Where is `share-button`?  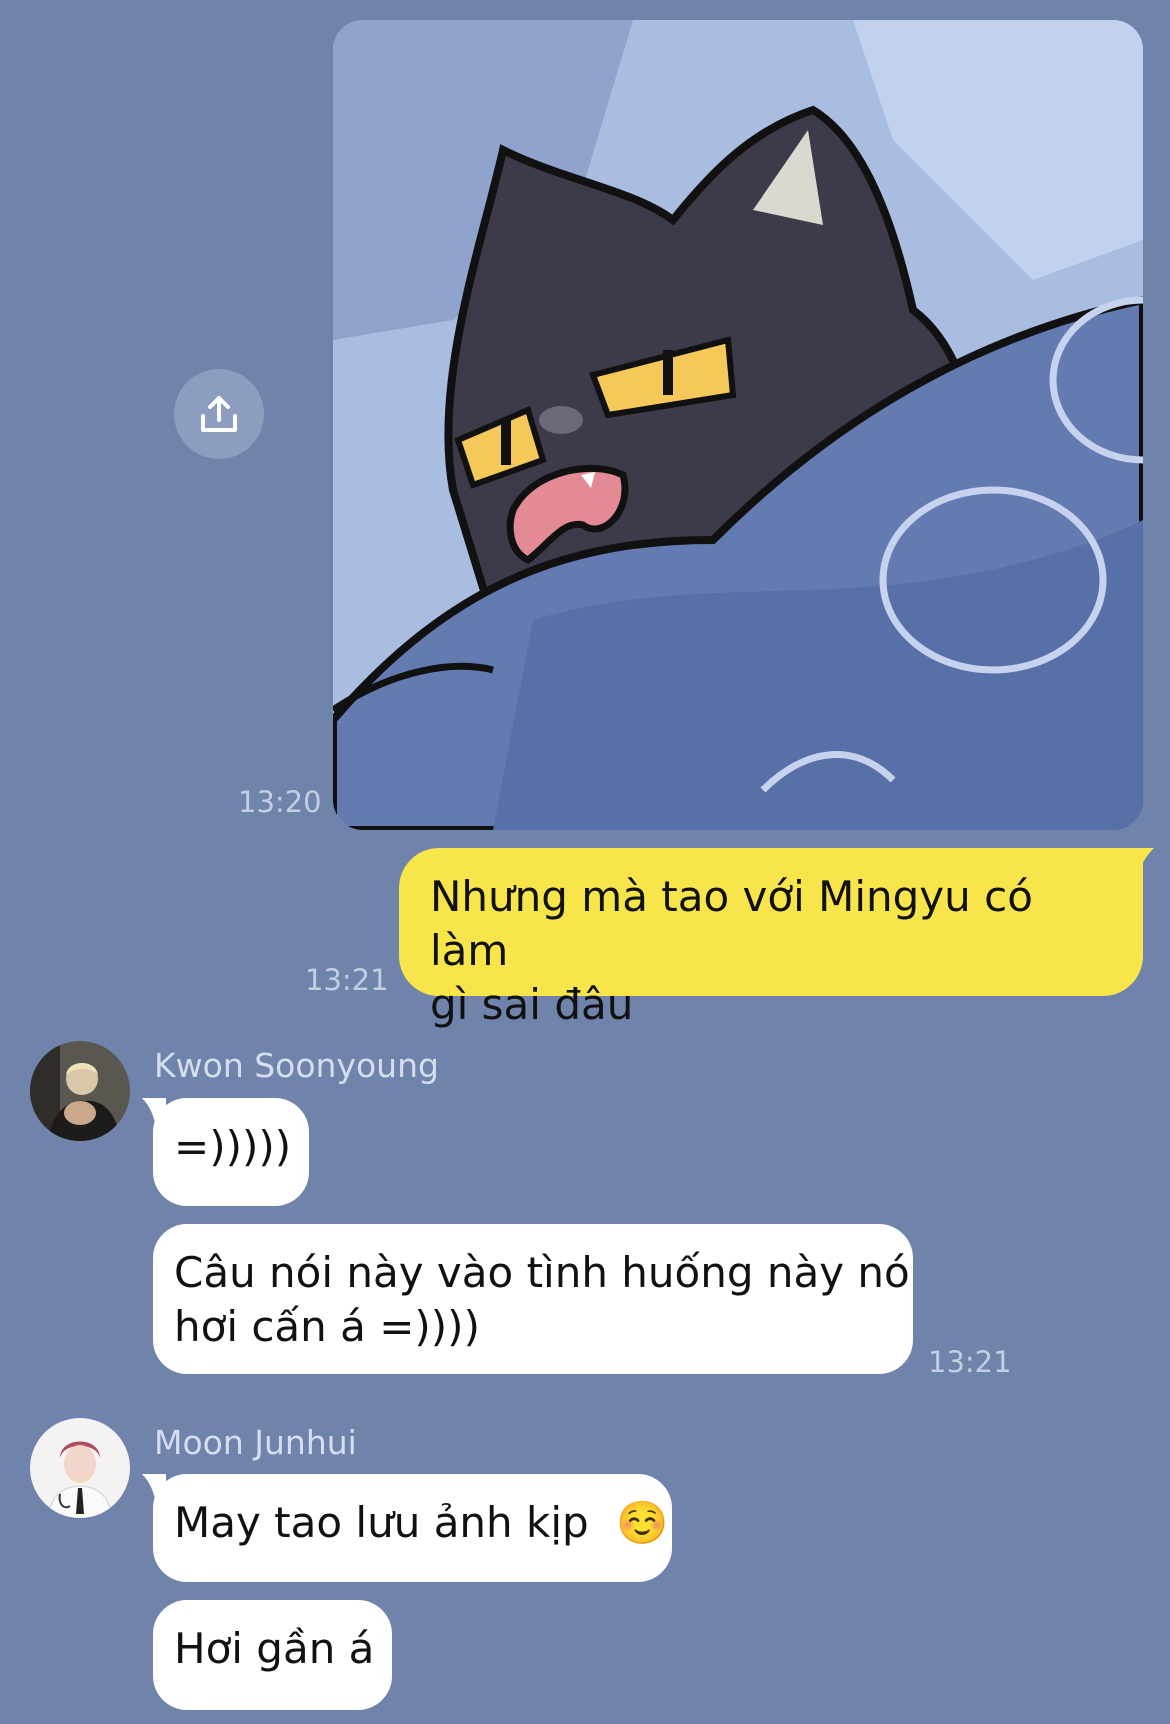 share-button is located at coordinates (219, 414).